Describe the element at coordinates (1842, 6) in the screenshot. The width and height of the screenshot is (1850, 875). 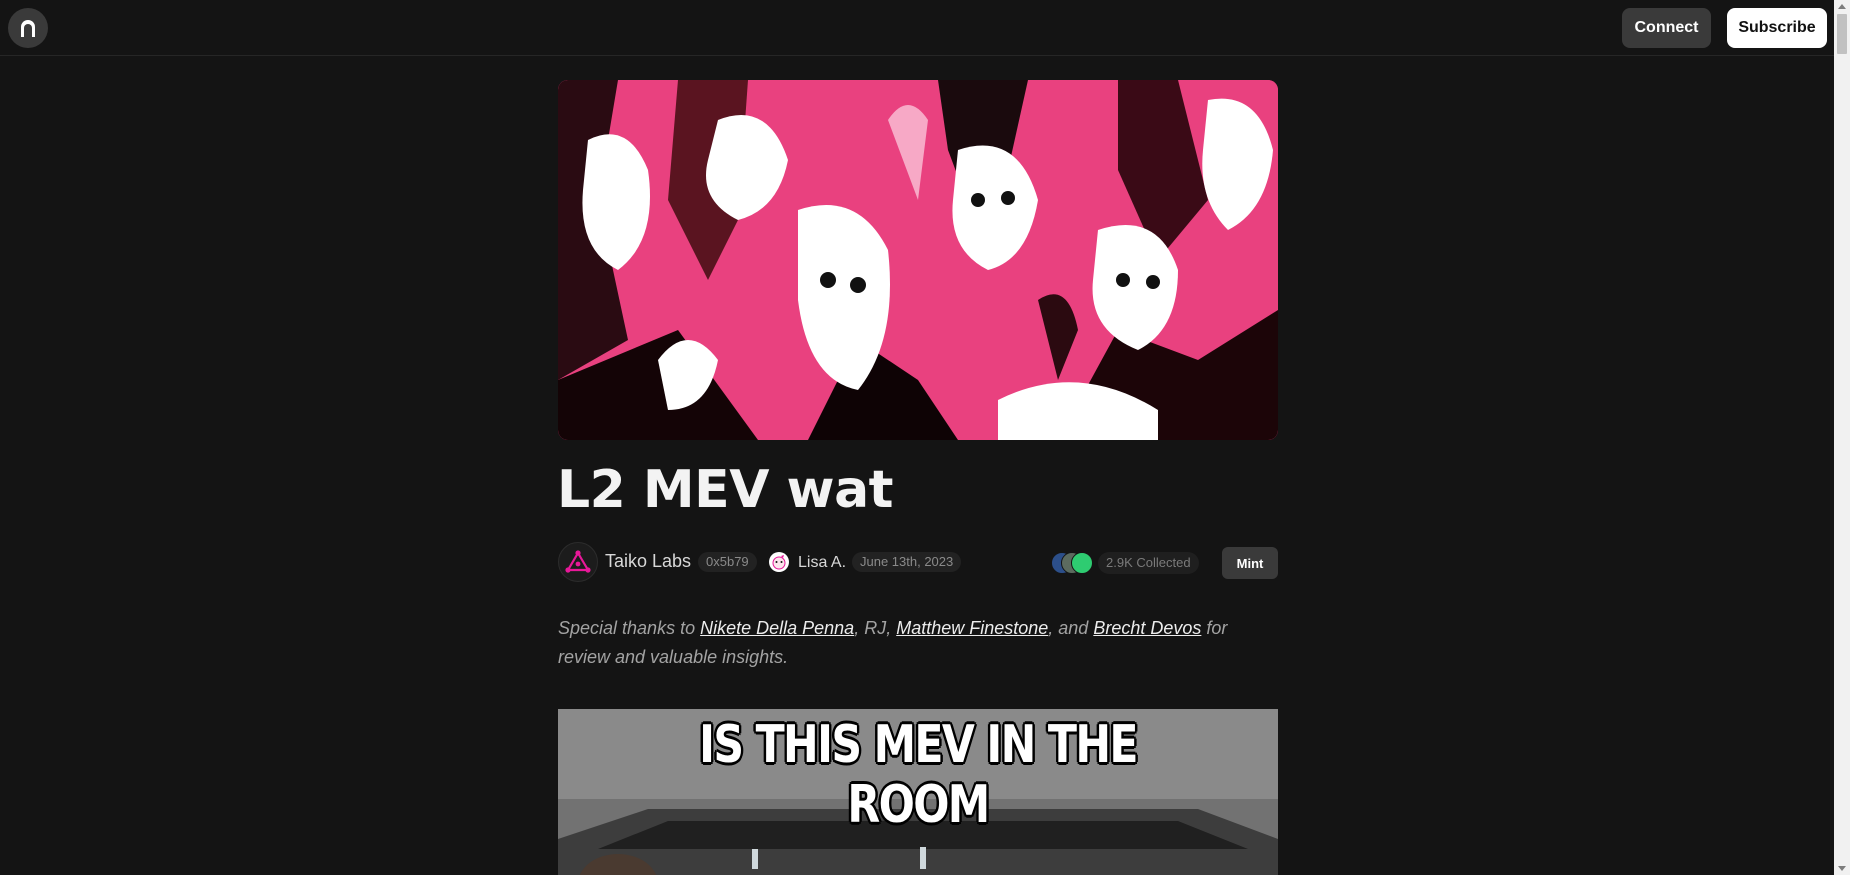
I see `scroll-up-icon` at that location.